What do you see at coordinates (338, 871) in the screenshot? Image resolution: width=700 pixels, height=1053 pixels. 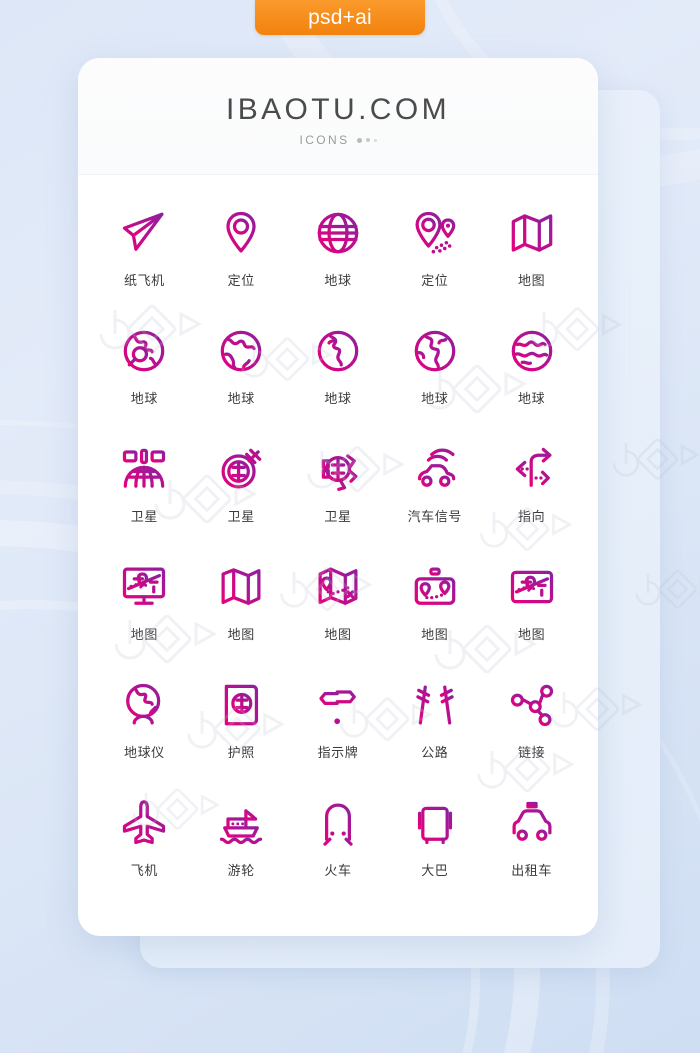 I see `icon-label: 火车` at bounding box center [338, 871].